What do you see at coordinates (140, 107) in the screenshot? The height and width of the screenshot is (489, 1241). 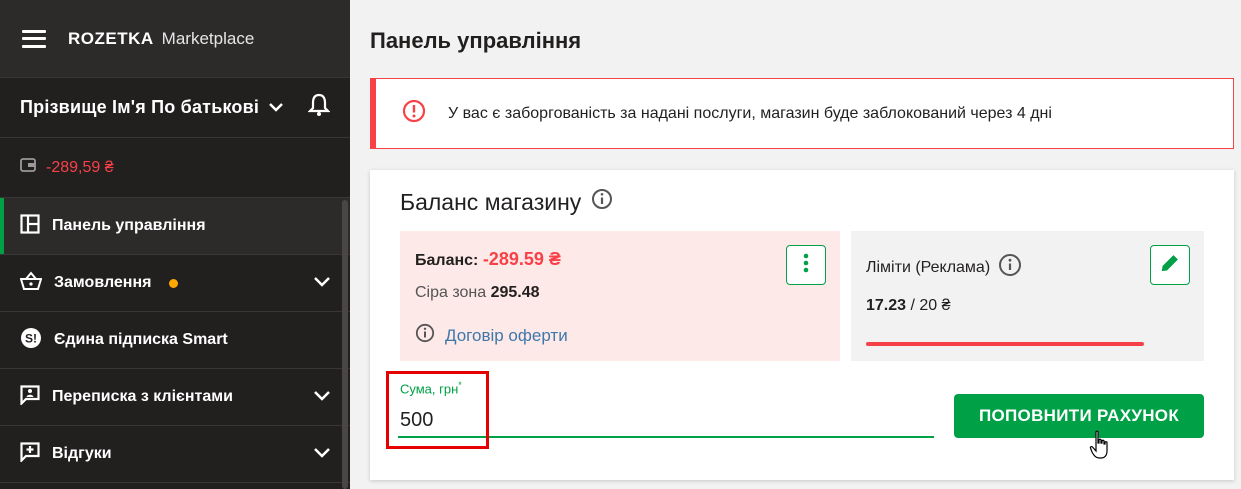 I see `user-name: Прізвище Ім'я По батькові` at bounding box center [140, 107].